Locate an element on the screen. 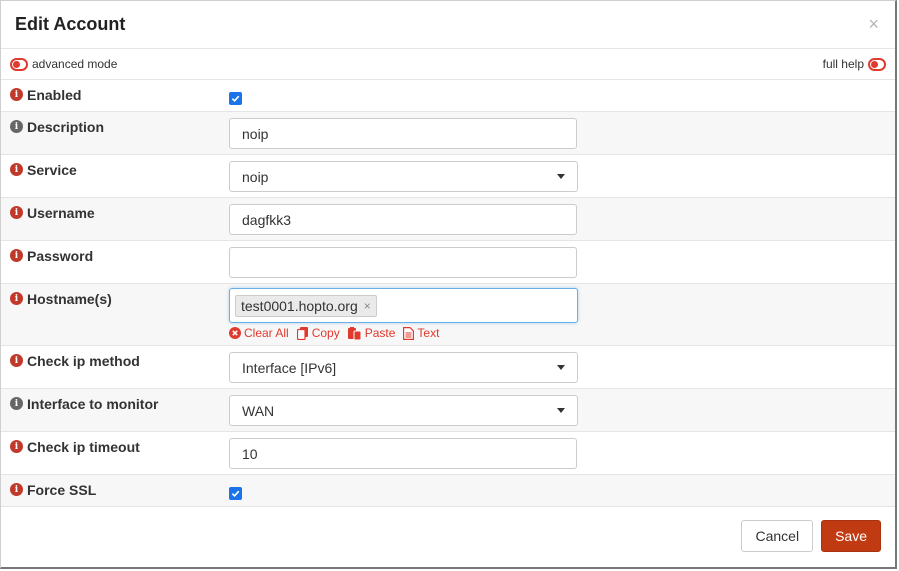 Image resolution: width=899 pixels, height=571 pixels. label-text: Hostname(s) is located at coordinates (69, 299).